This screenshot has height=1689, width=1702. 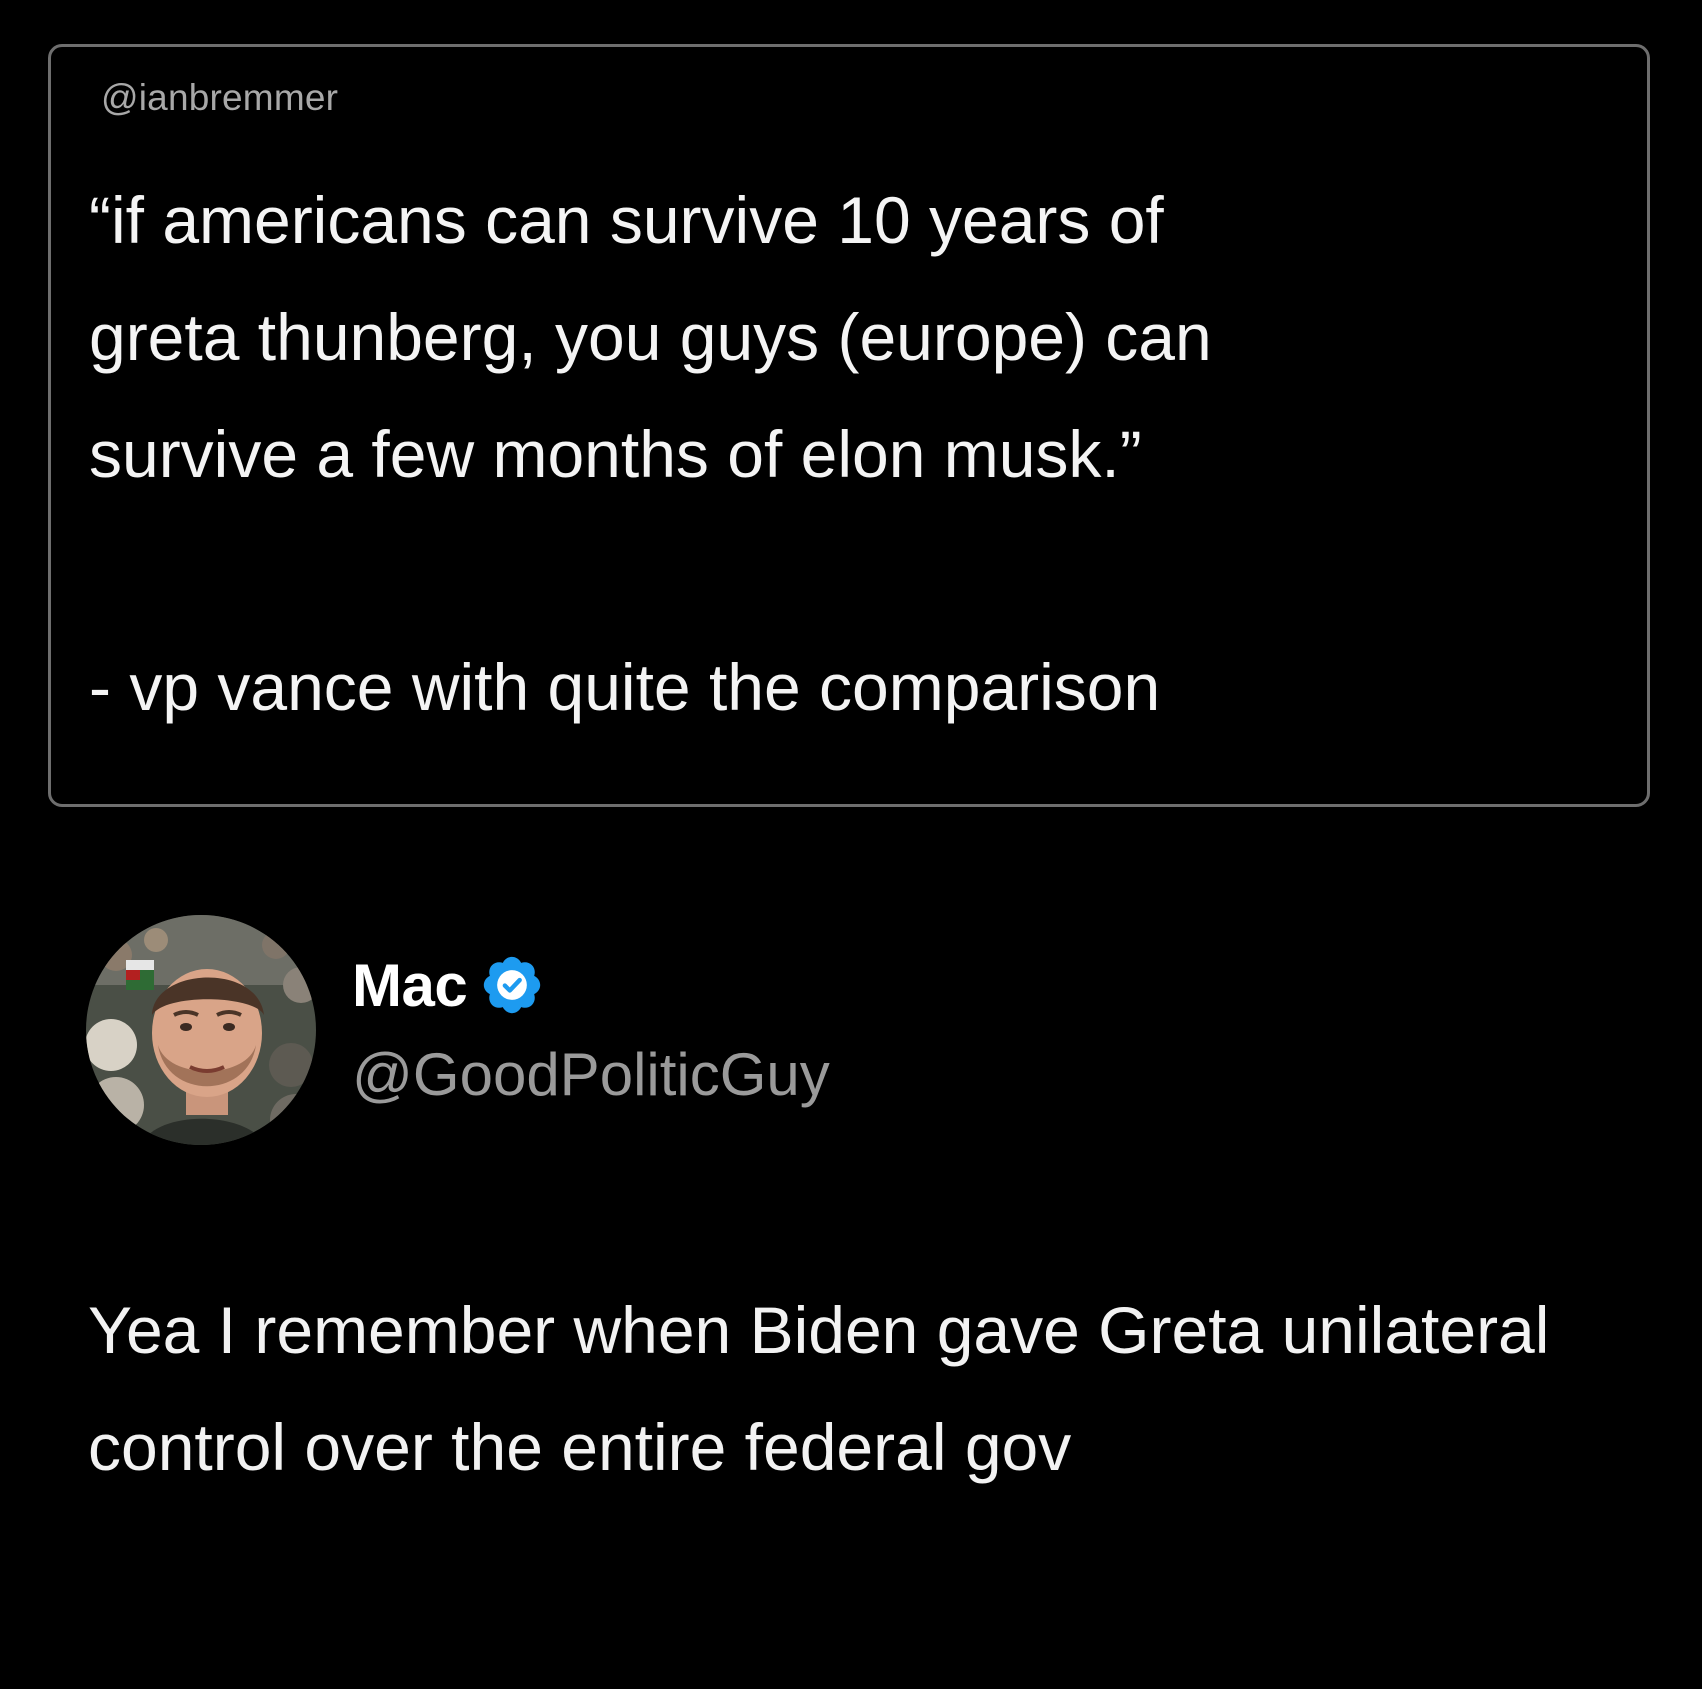 I want to click on avatar, so click(x=201, y=1030).